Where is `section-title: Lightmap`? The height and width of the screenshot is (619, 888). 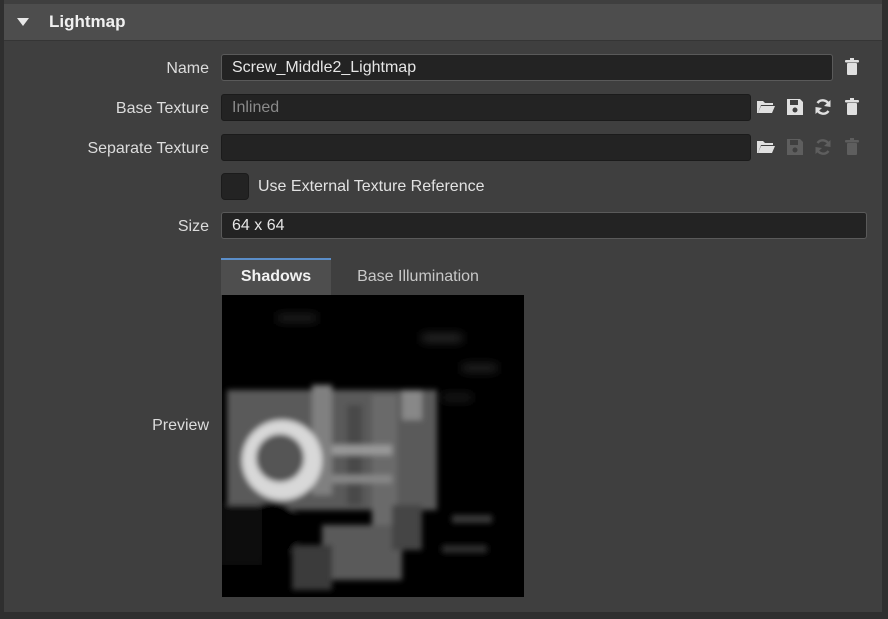 section-title: Lightmap is located at coordinates (87, 21).